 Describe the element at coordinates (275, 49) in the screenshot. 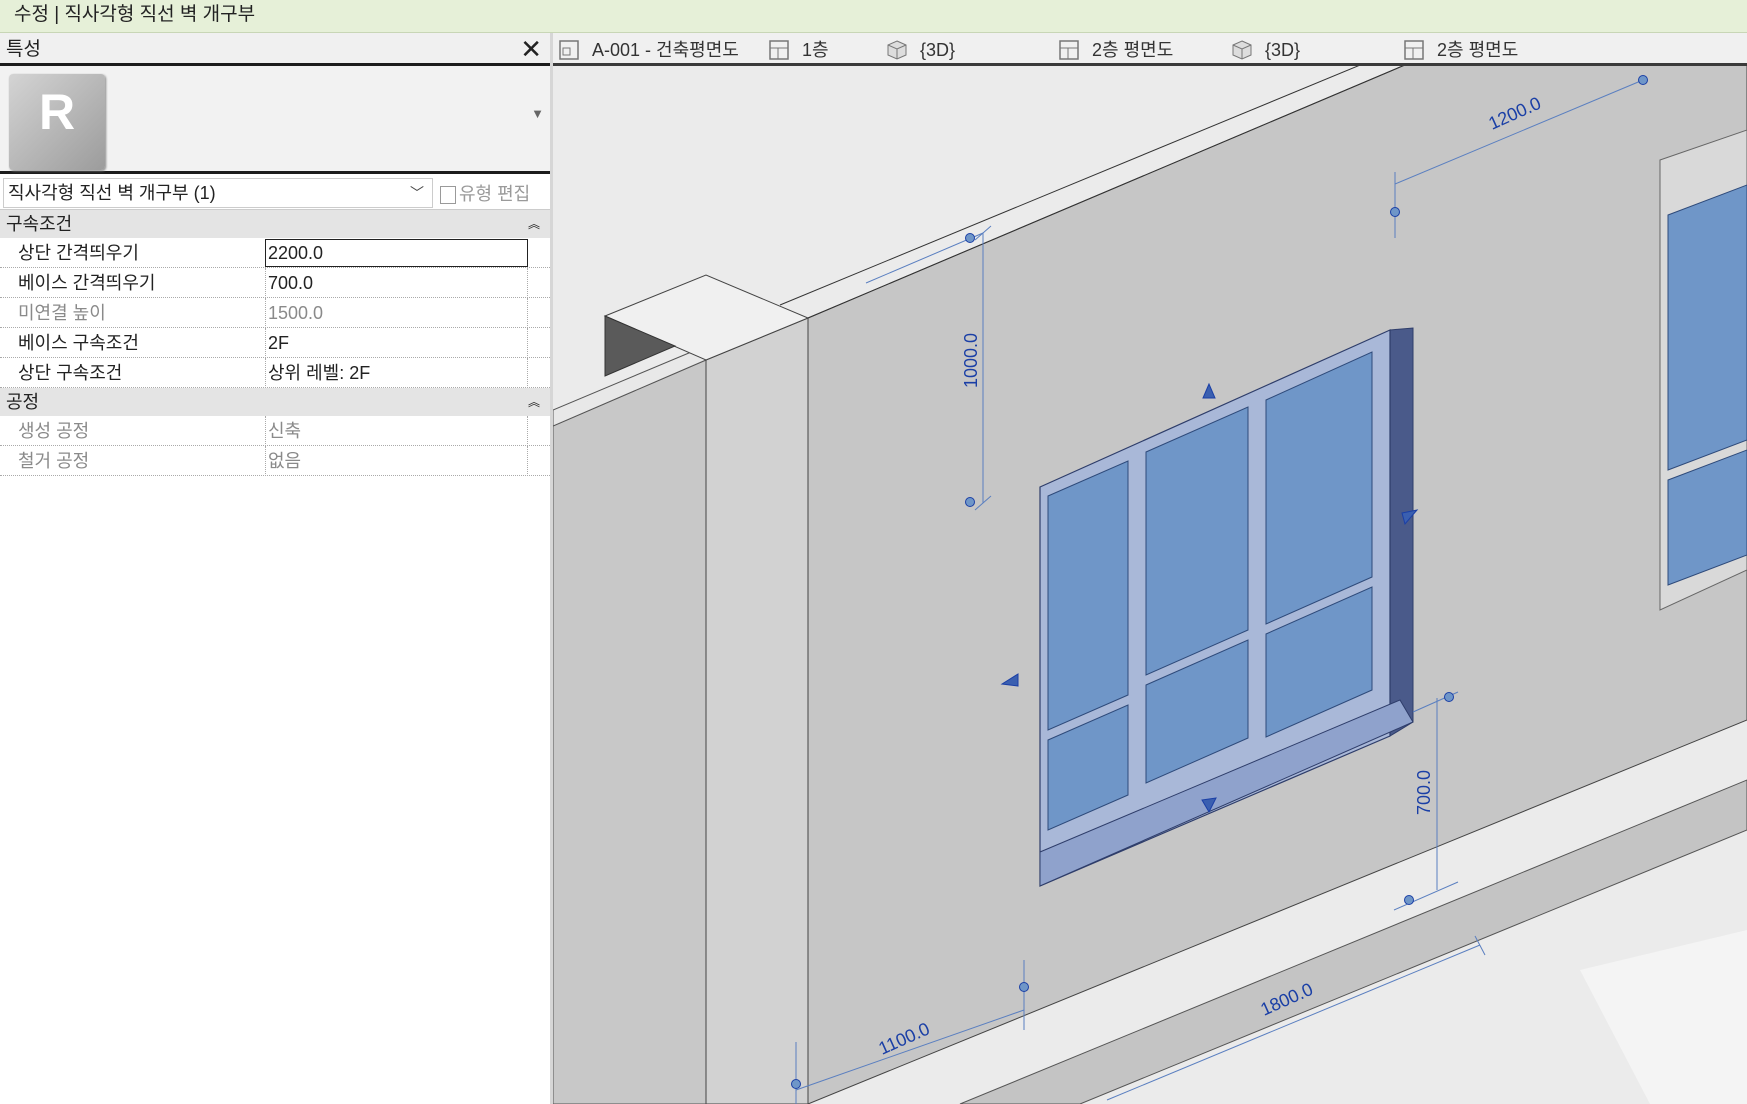

I see `properties-header: 특성 ✕` at that location.